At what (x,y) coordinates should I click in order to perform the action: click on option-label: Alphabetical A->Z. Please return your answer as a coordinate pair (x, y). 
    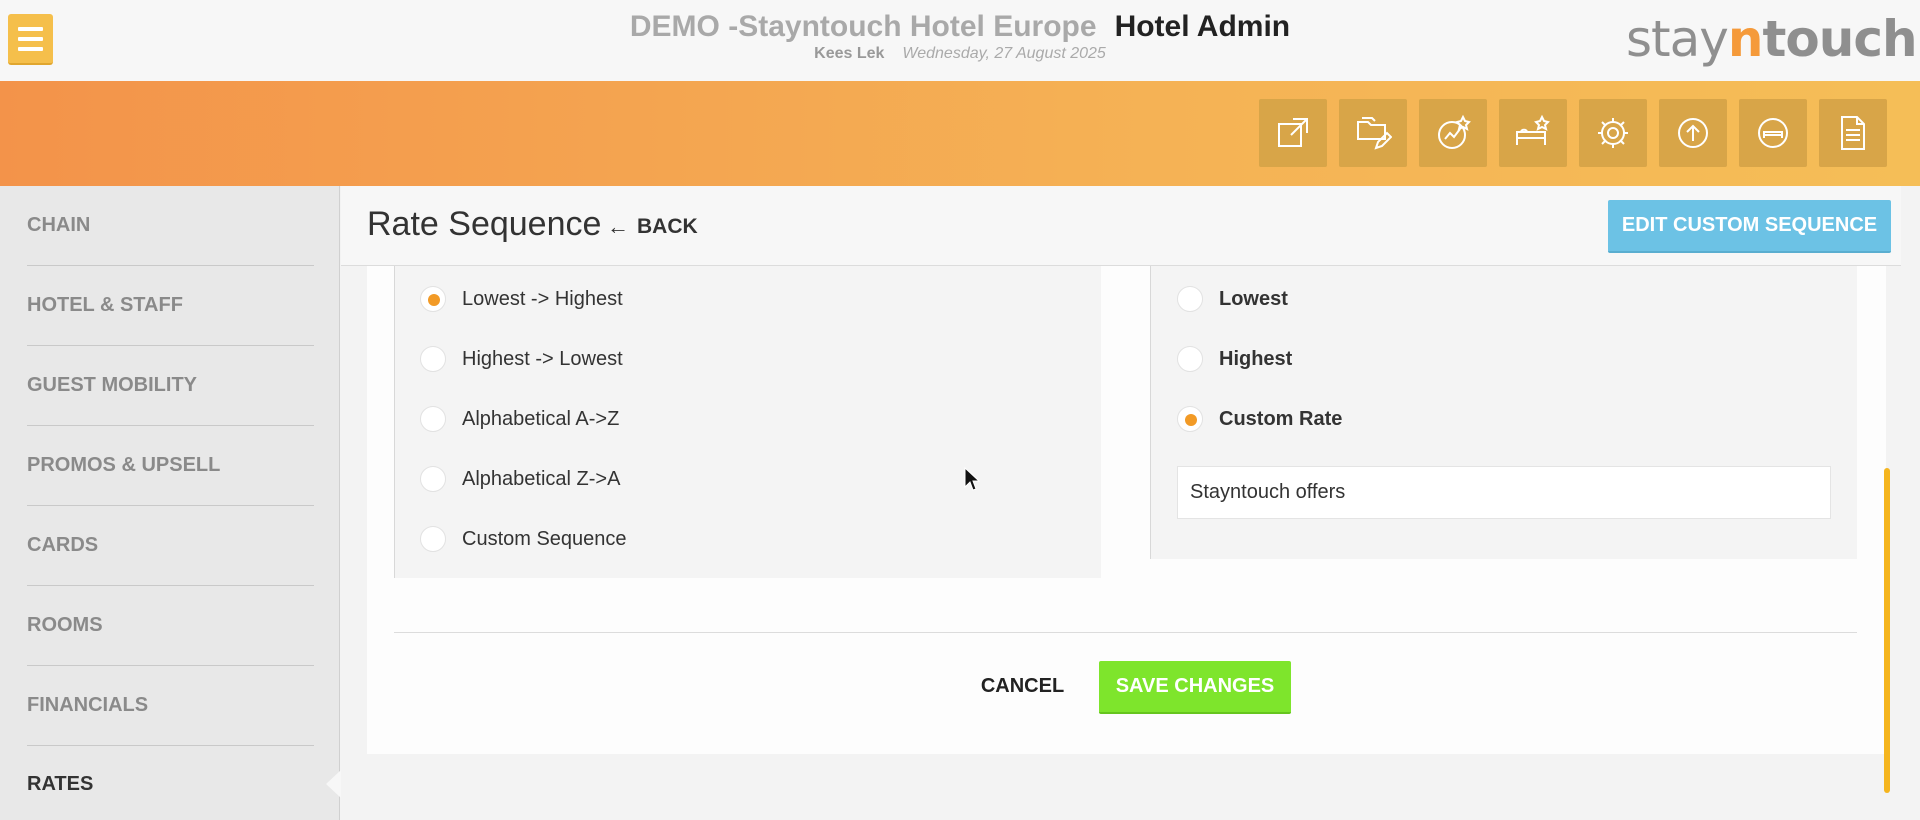
    Looking at the image, I should click on (541, 418).